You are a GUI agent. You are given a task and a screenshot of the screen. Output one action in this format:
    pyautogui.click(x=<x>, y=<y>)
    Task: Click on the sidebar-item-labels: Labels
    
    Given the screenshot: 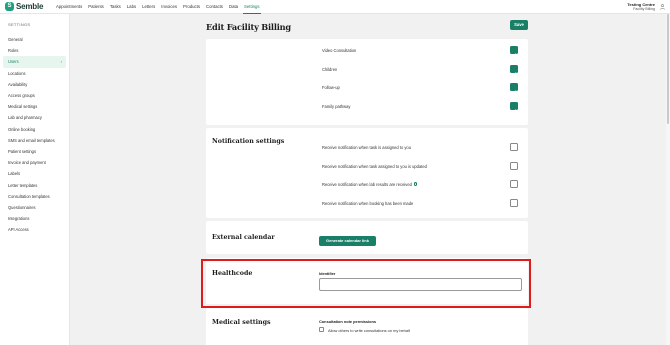 What is the action you would take?
    pyautogui.click(x=34, y=173)
    